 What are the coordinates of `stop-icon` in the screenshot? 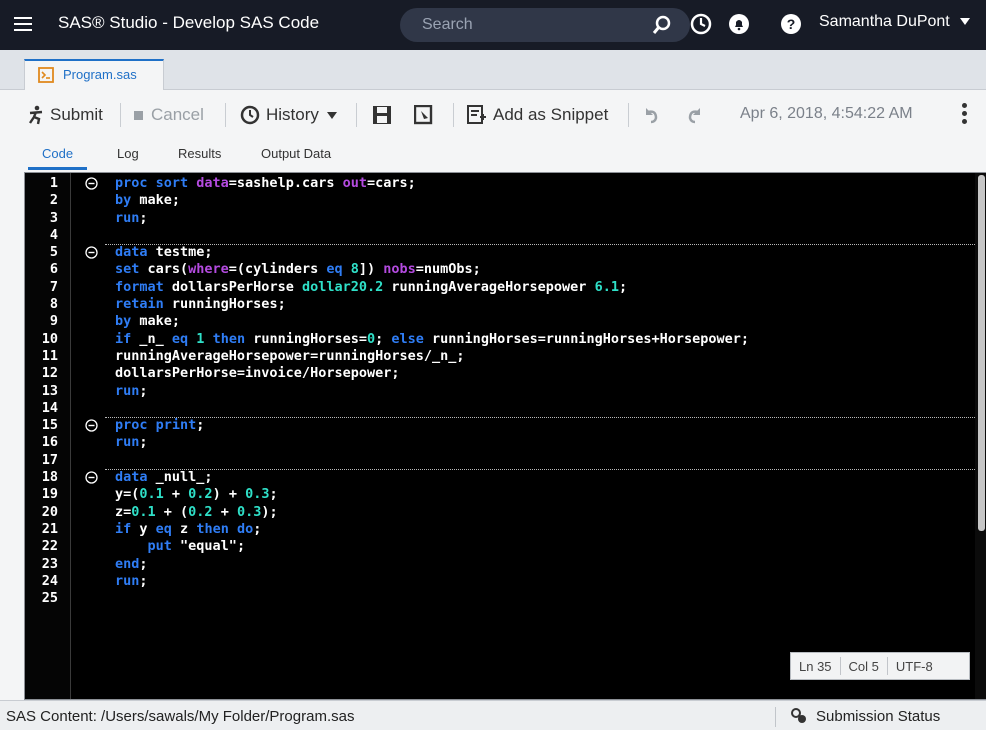 It's located at (138, 115).